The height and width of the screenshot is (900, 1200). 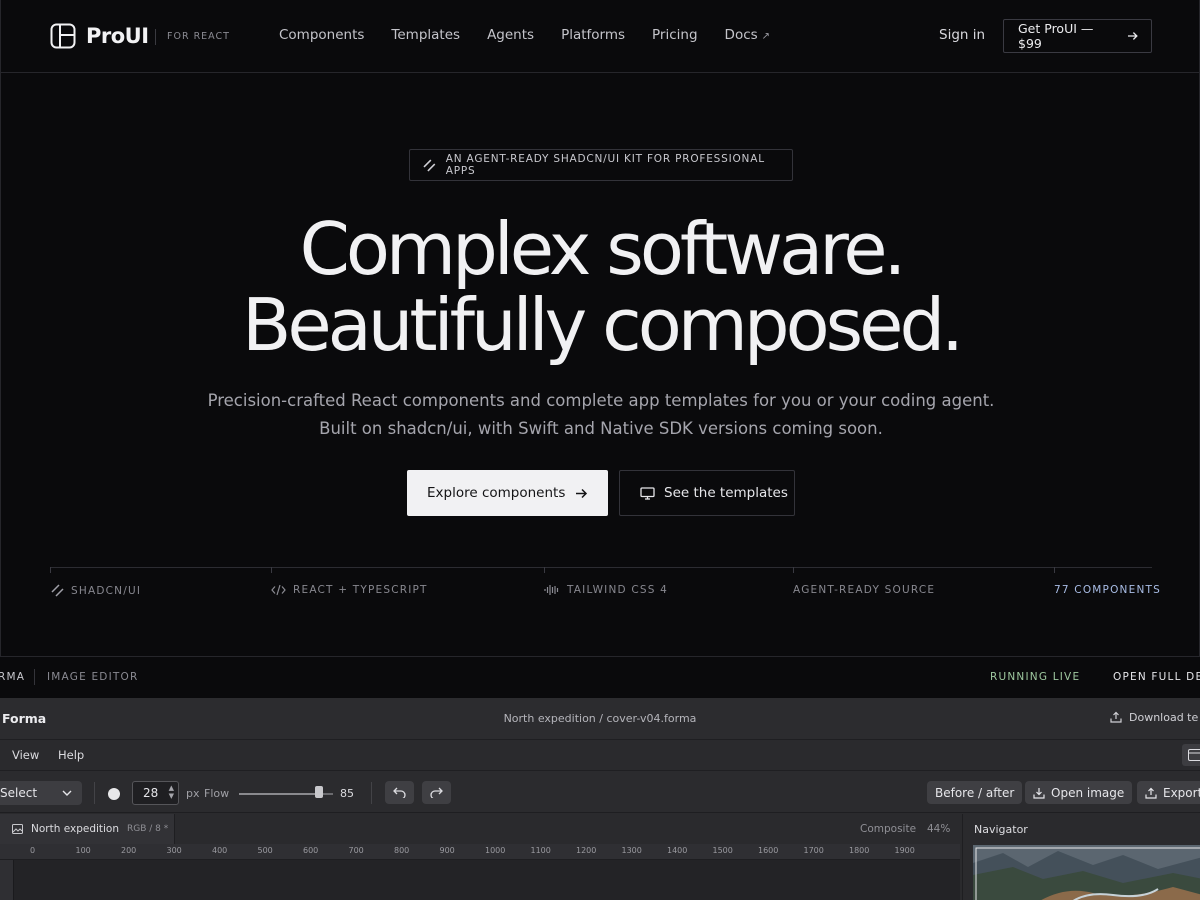 I want to click on undo-button, so click(x=399, y=792).